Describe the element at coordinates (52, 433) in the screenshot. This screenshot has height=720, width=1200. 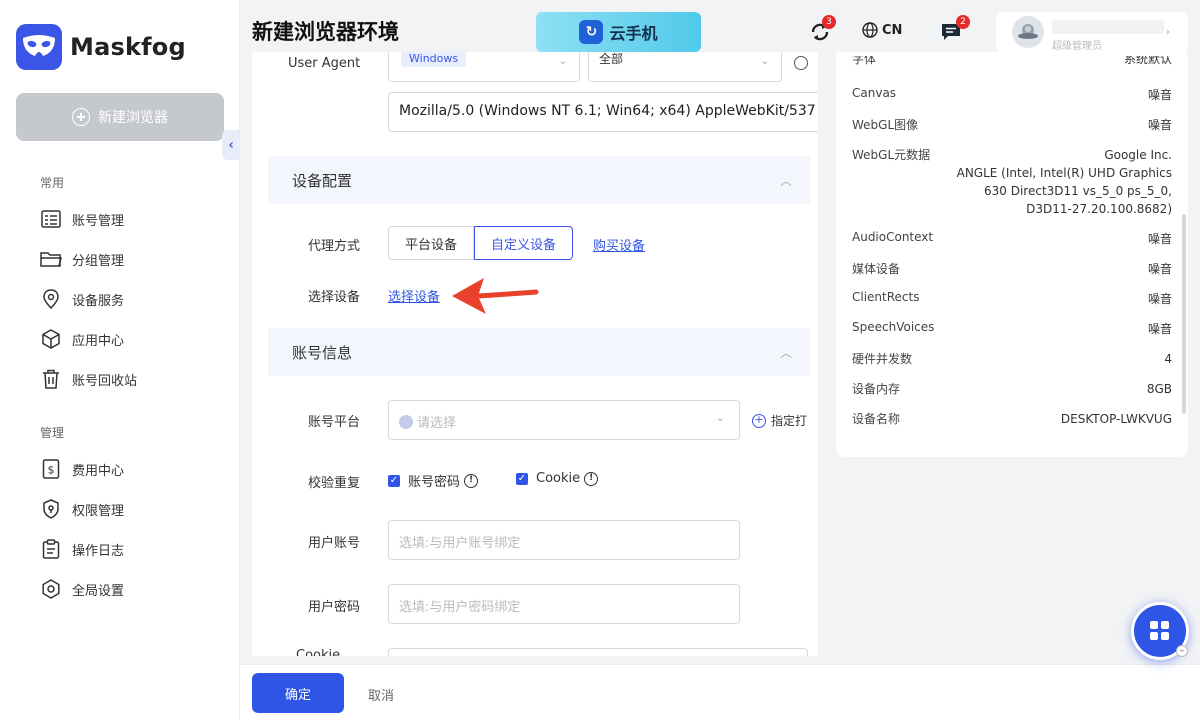
I see `section-label-manage: 管理` at that location.